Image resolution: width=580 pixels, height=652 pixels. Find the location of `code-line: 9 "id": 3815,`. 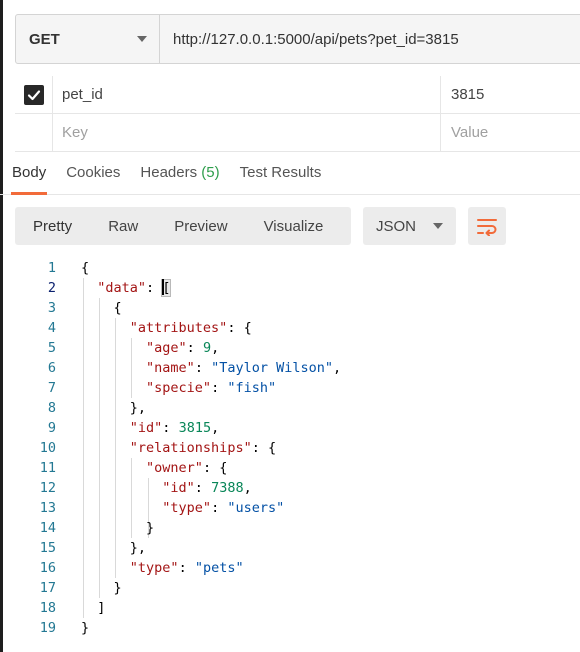

code-line: 9 "id": 3815, is located at coordinates (290, 428).